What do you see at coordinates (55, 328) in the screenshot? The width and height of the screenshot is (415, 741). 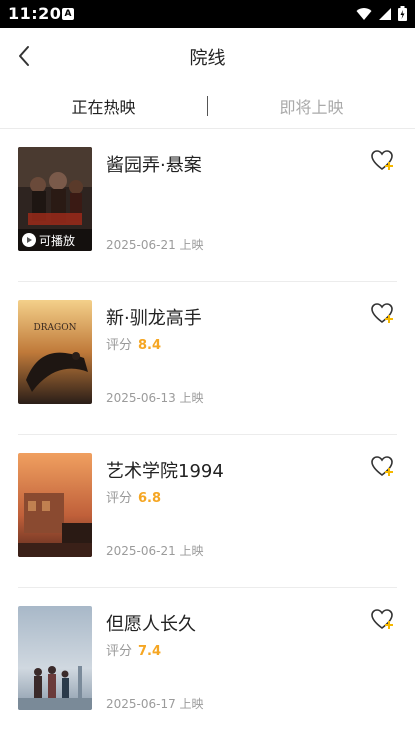 I see `svg-text: DRAGON` at bounding box center [55, 328].